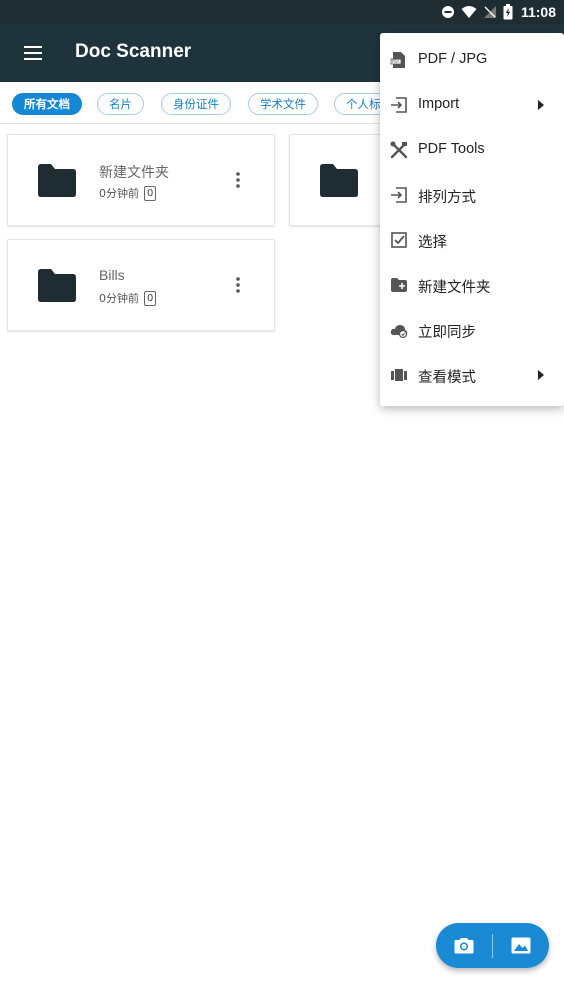 The height and width of the screenshot is (1002, 564). Describe the element at coordinates (447, 333) in the screenshot. I see `menu-item-label: 立即同步` at that location.